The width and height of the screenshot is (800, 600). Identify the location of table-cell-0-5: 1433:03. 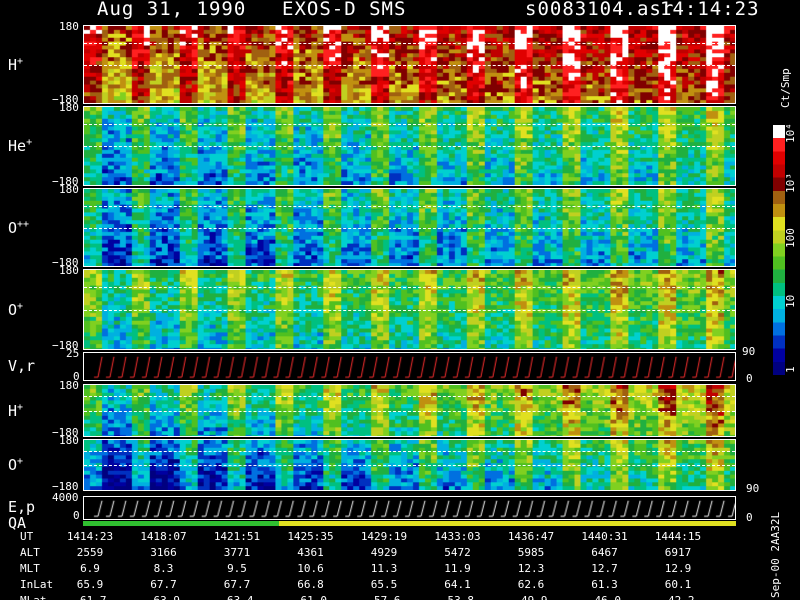
(457, 536).